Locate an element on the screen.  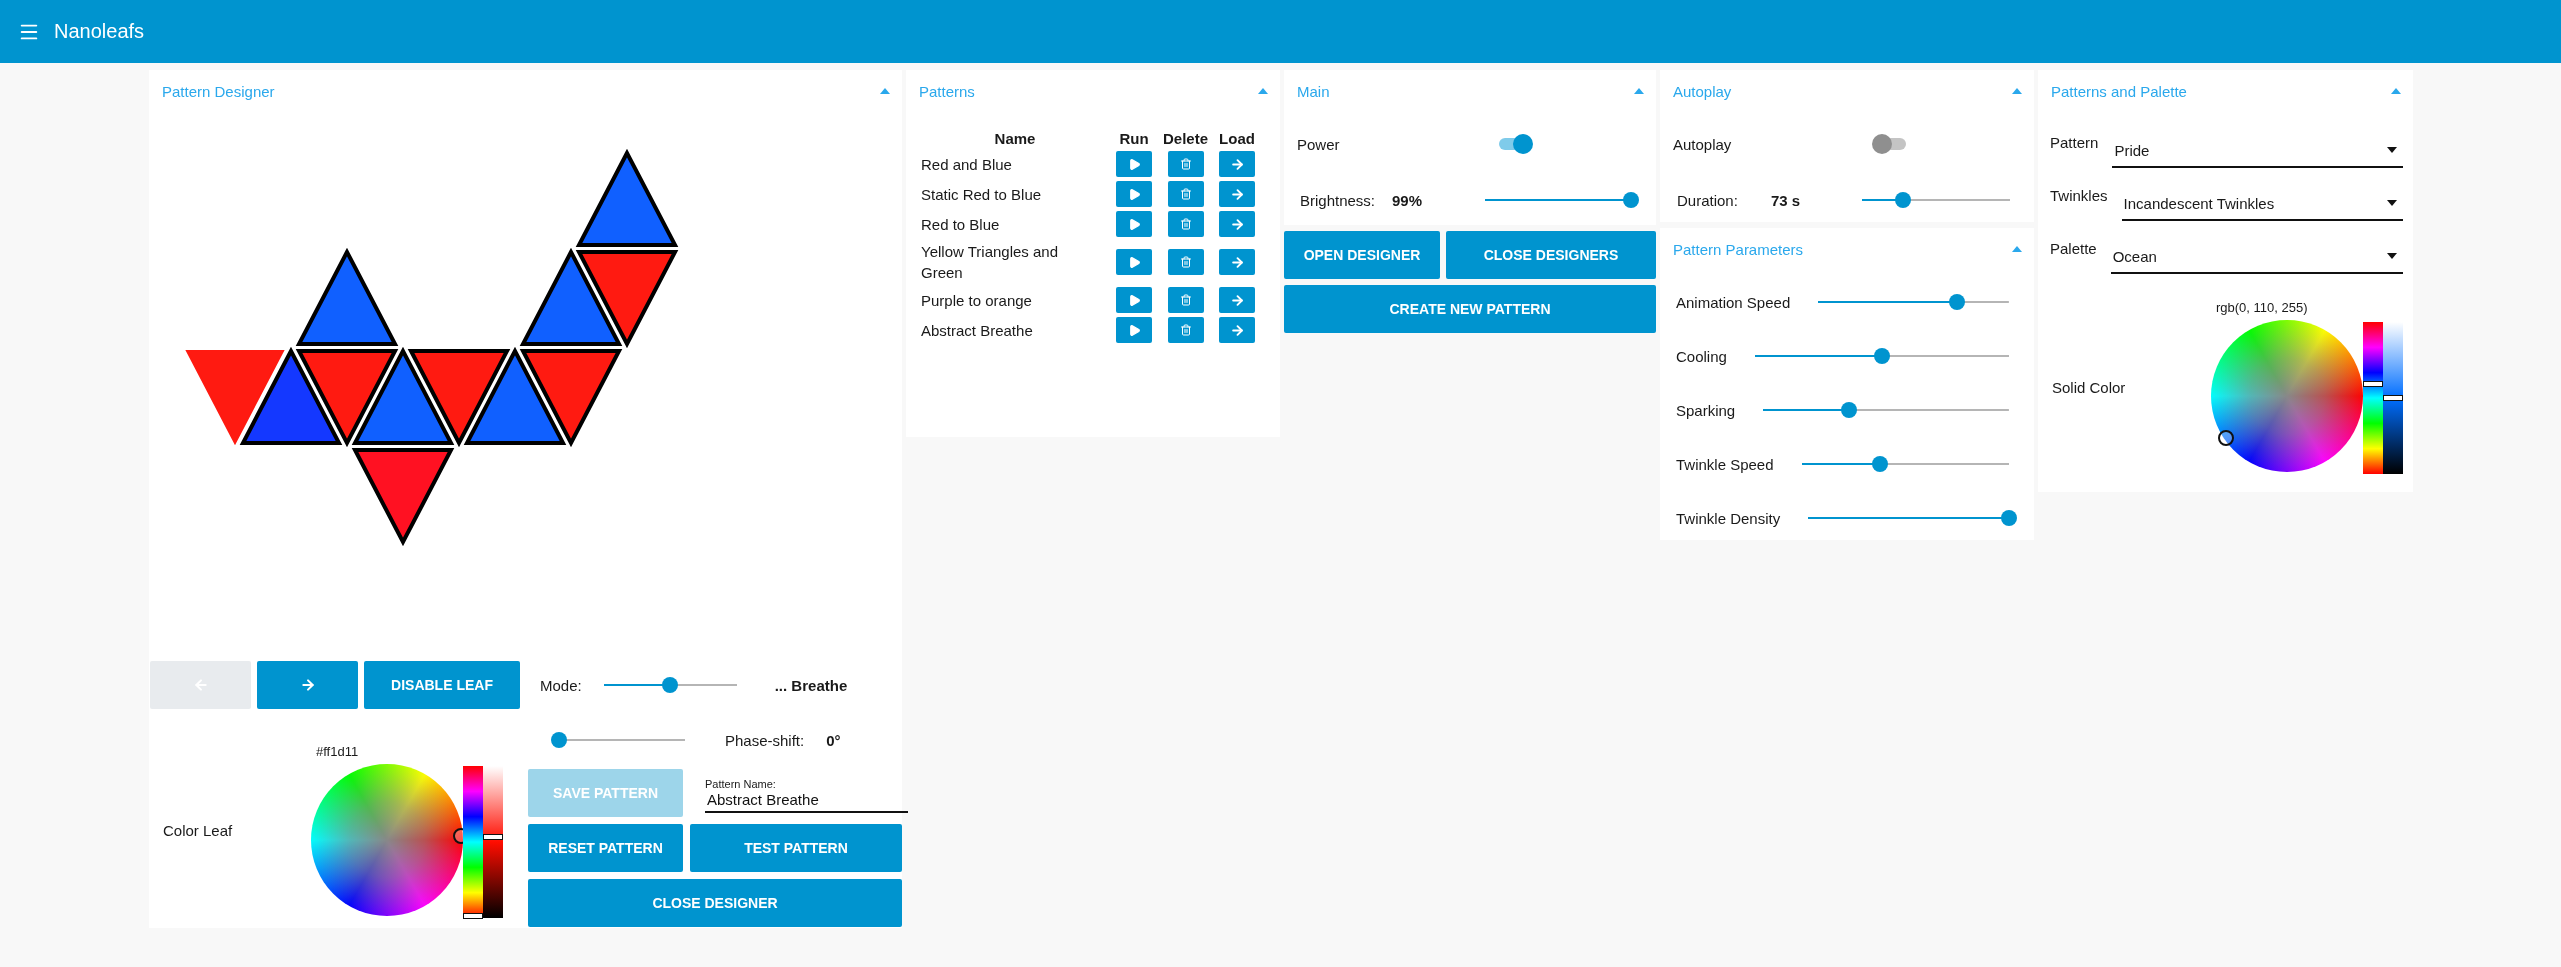
close-designer-button: CLOSE DESIGNER is located at coordinates (715, 903).